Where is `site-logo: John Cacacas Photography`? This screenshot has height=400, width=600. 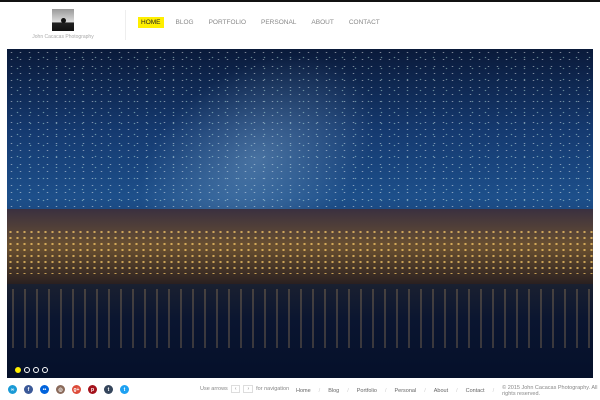
site-logo: John Cacacas Photography is located at coordinates (63, 24).